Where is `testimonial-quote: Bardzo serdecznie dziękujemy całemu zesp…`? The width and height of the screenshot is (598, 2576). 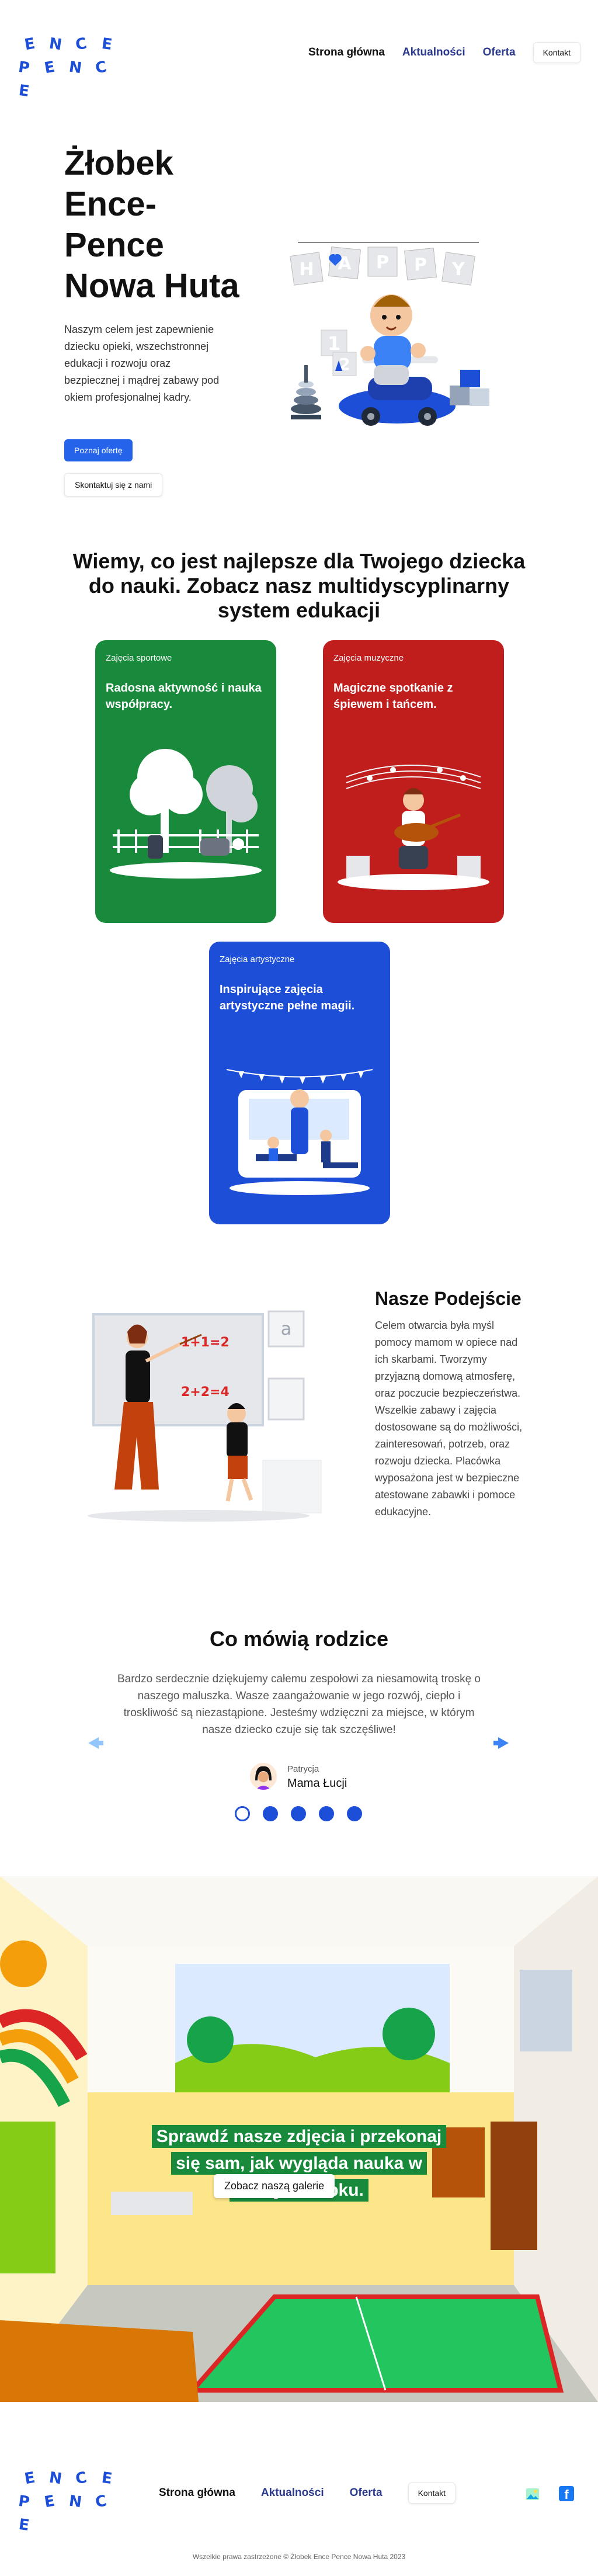
testimonial-quote: Bardzo serdecznie dziękujemy całemu zesp… is located at coordinates (299, 1704).